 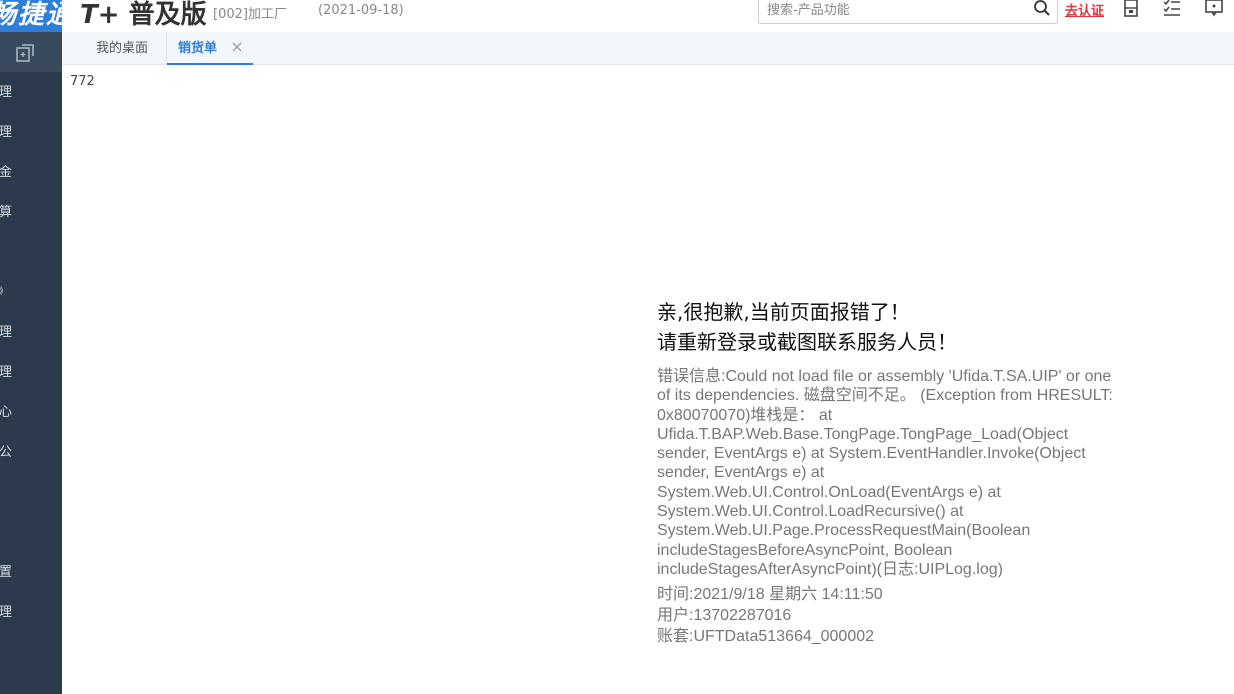 I want to click on search-box, so click(x=908, y=12).